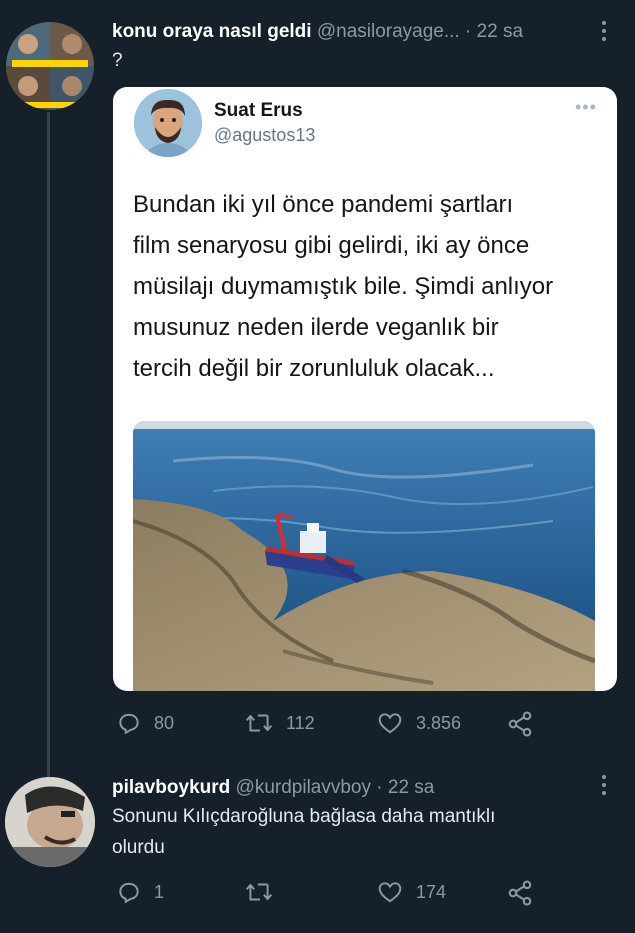 Image resolution: width=635 pixels, height=933 pixels. What do you see at coordinates (411, 892) in the screenshot?
I see `like-button: 174` at bounding box center [411, 892].